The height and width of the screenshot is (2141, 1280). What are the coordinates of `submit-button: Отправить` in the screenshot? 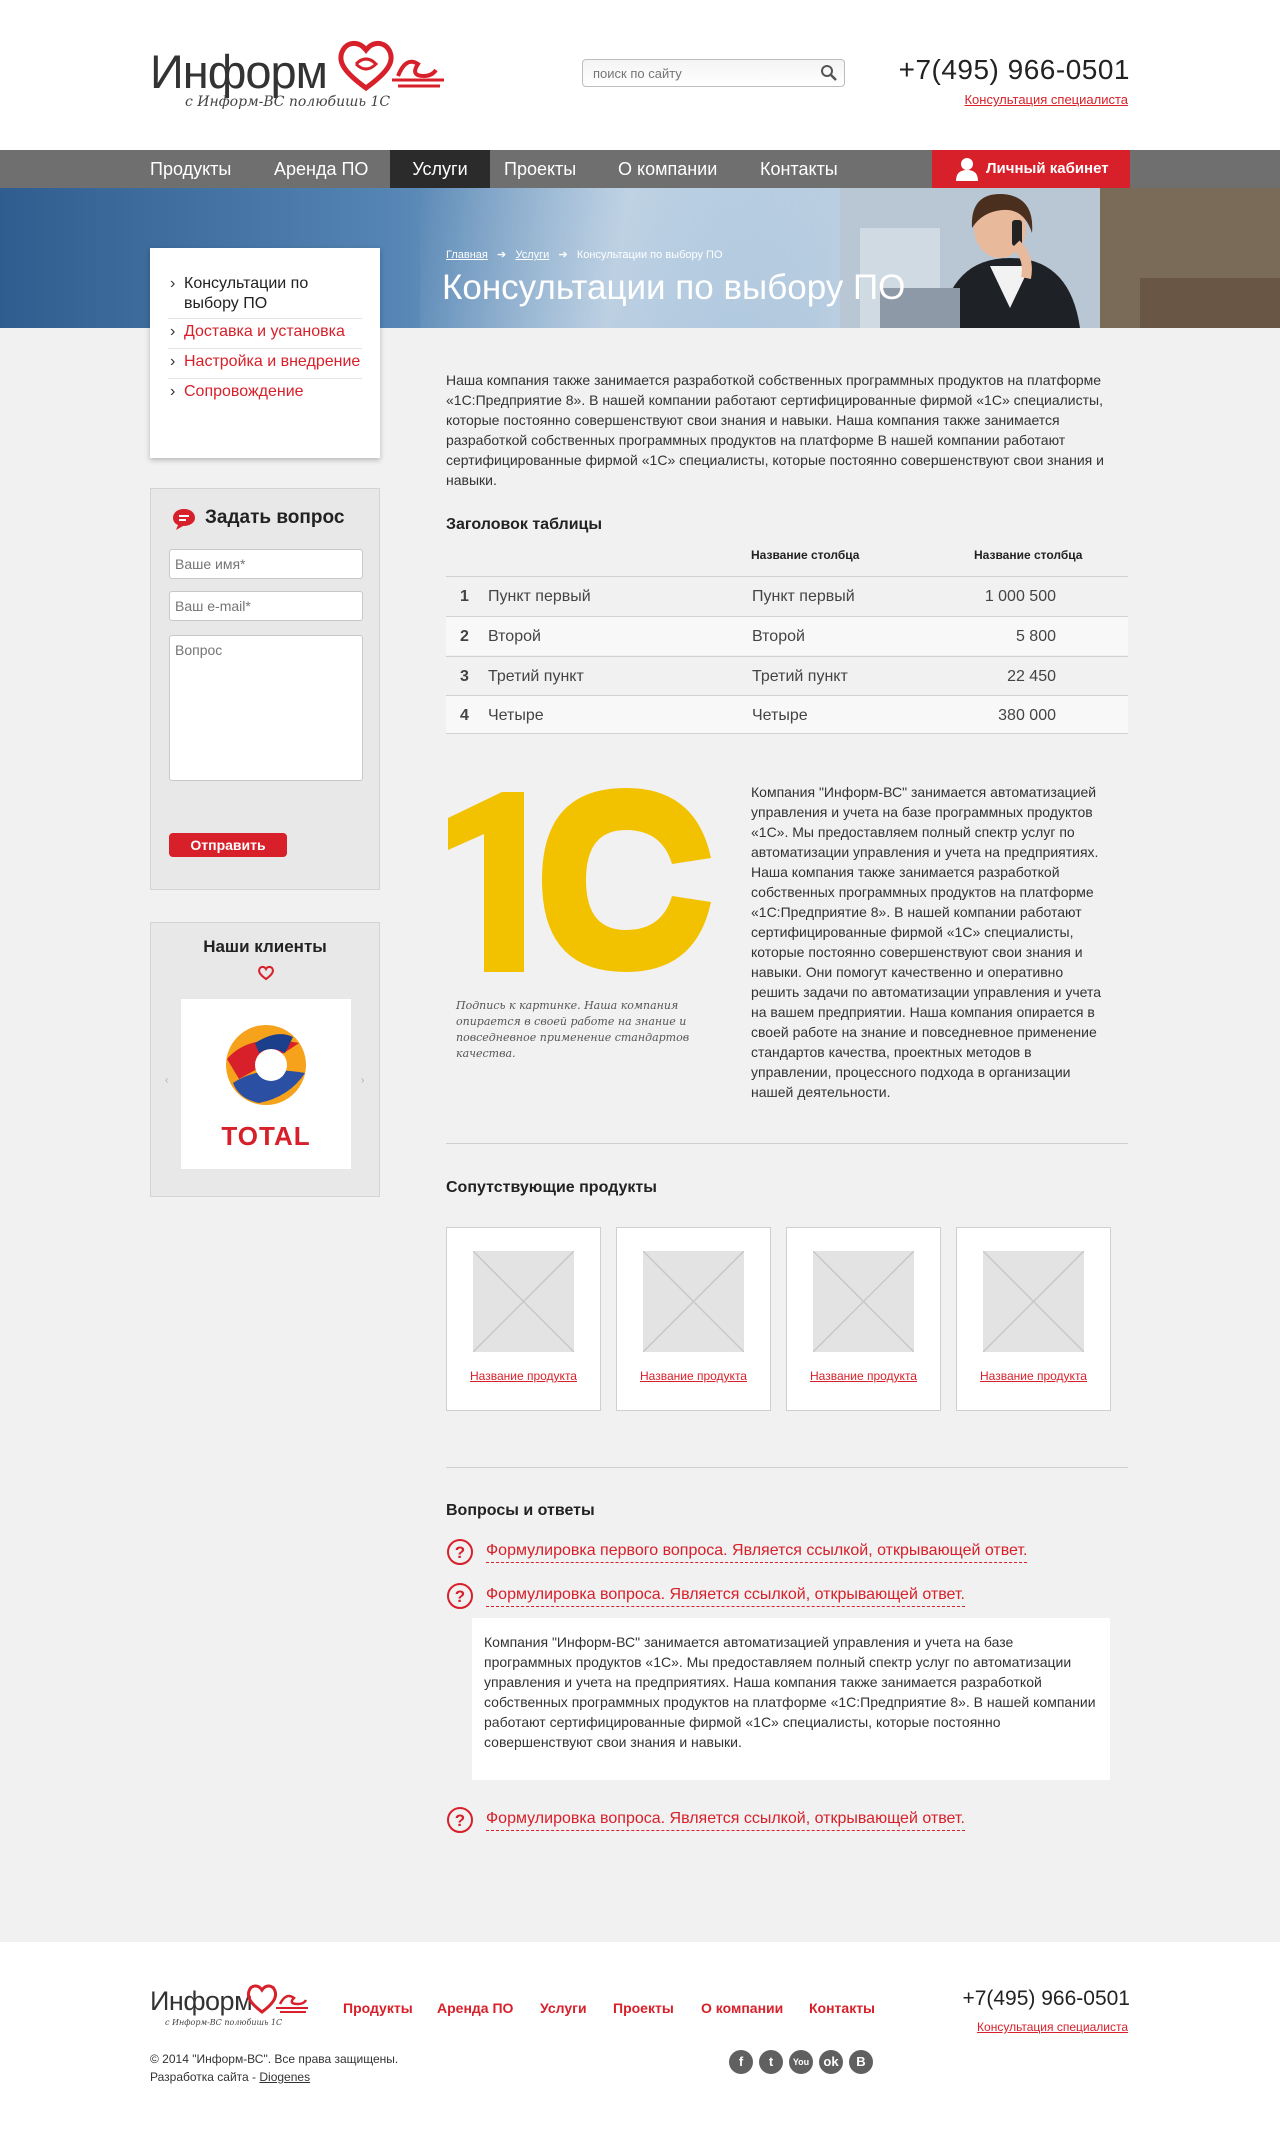 It's located at (228, 845).